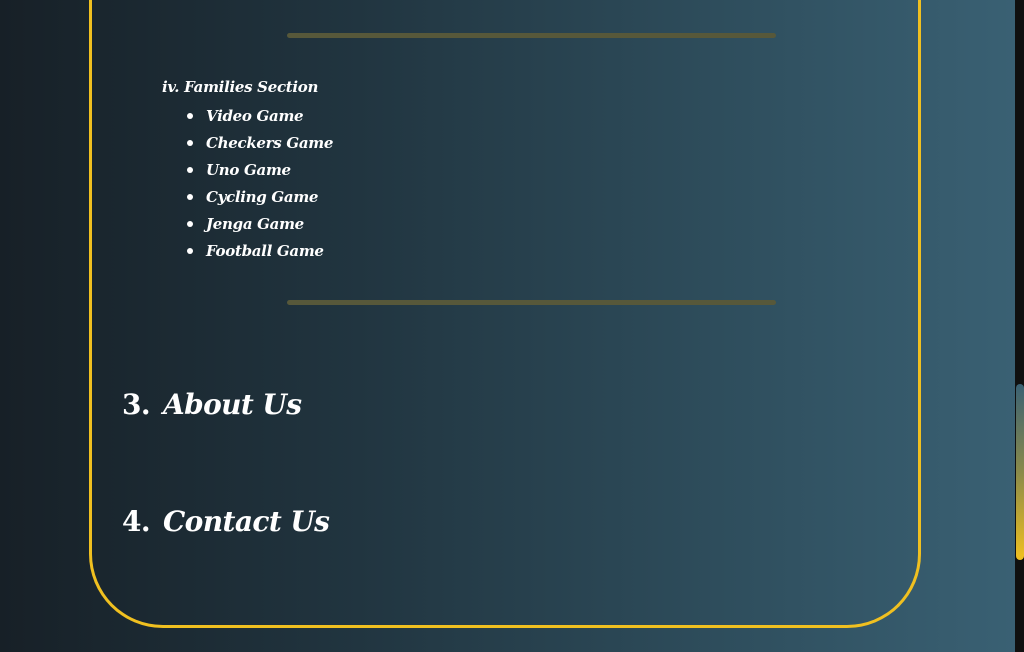 The image size is (1024, 652). What do you see at coordinates (531, 35) in the screenshot?
I see `divider-top` at bounding box center [531, 35].